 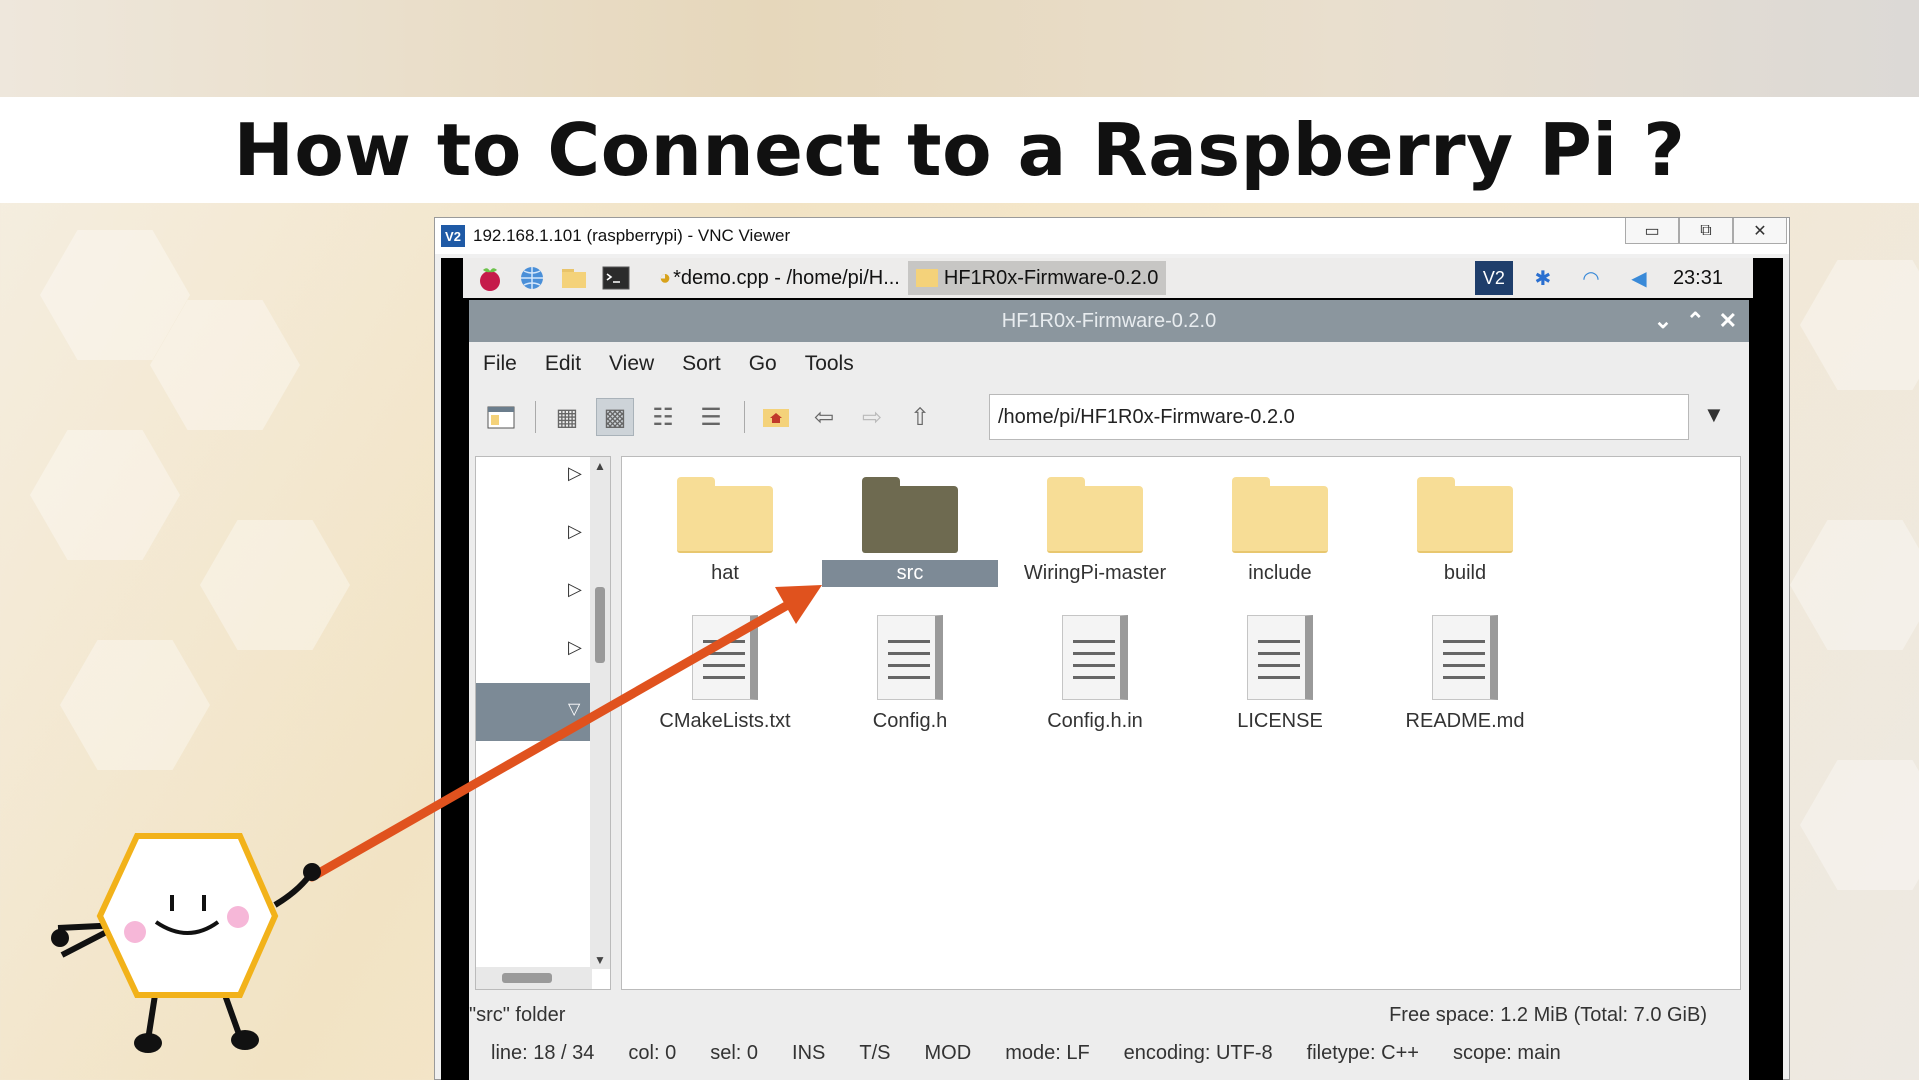 I want to click on file-name: README.md, so click(x=1465, y=721).